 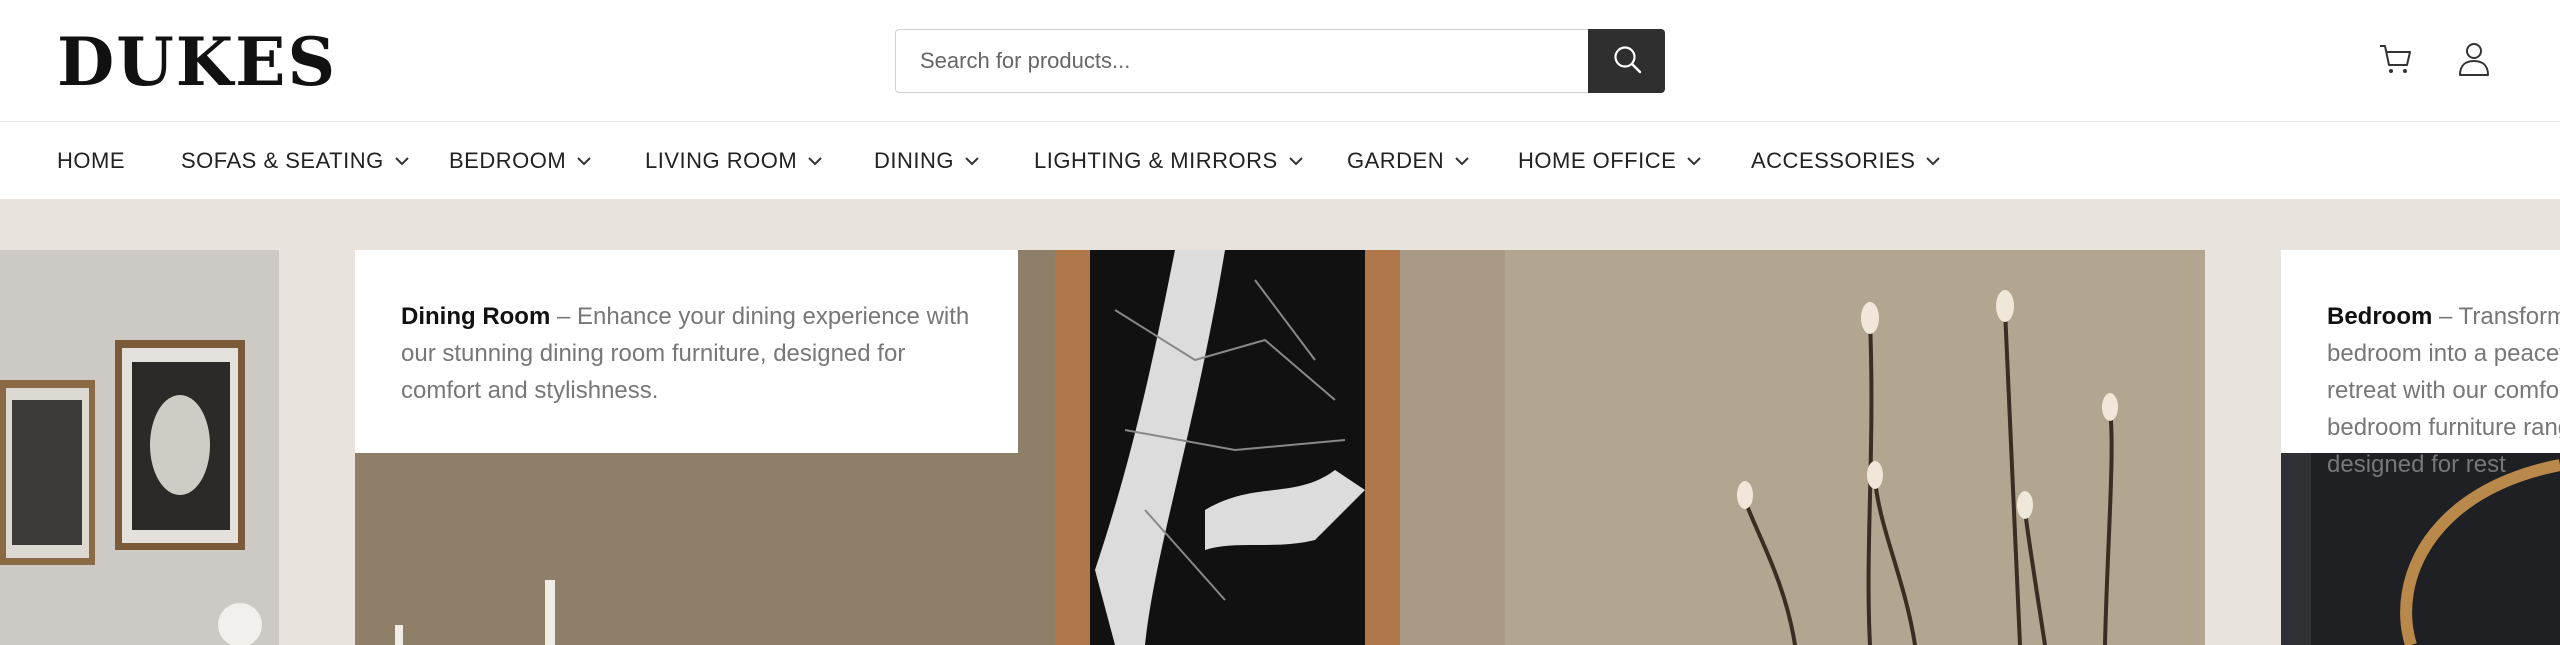 I want to click on nav-item-living-room: LIVING ROOM, so click(x=734, y=160).